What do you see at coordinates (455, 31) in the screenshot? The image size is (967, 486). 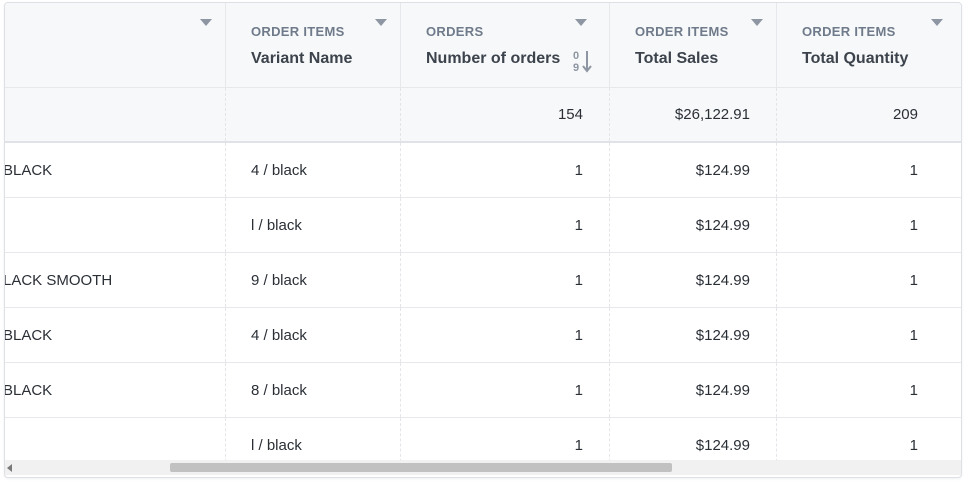 I see `column-group-label: ORDERS` at bounding box center [455, 31].